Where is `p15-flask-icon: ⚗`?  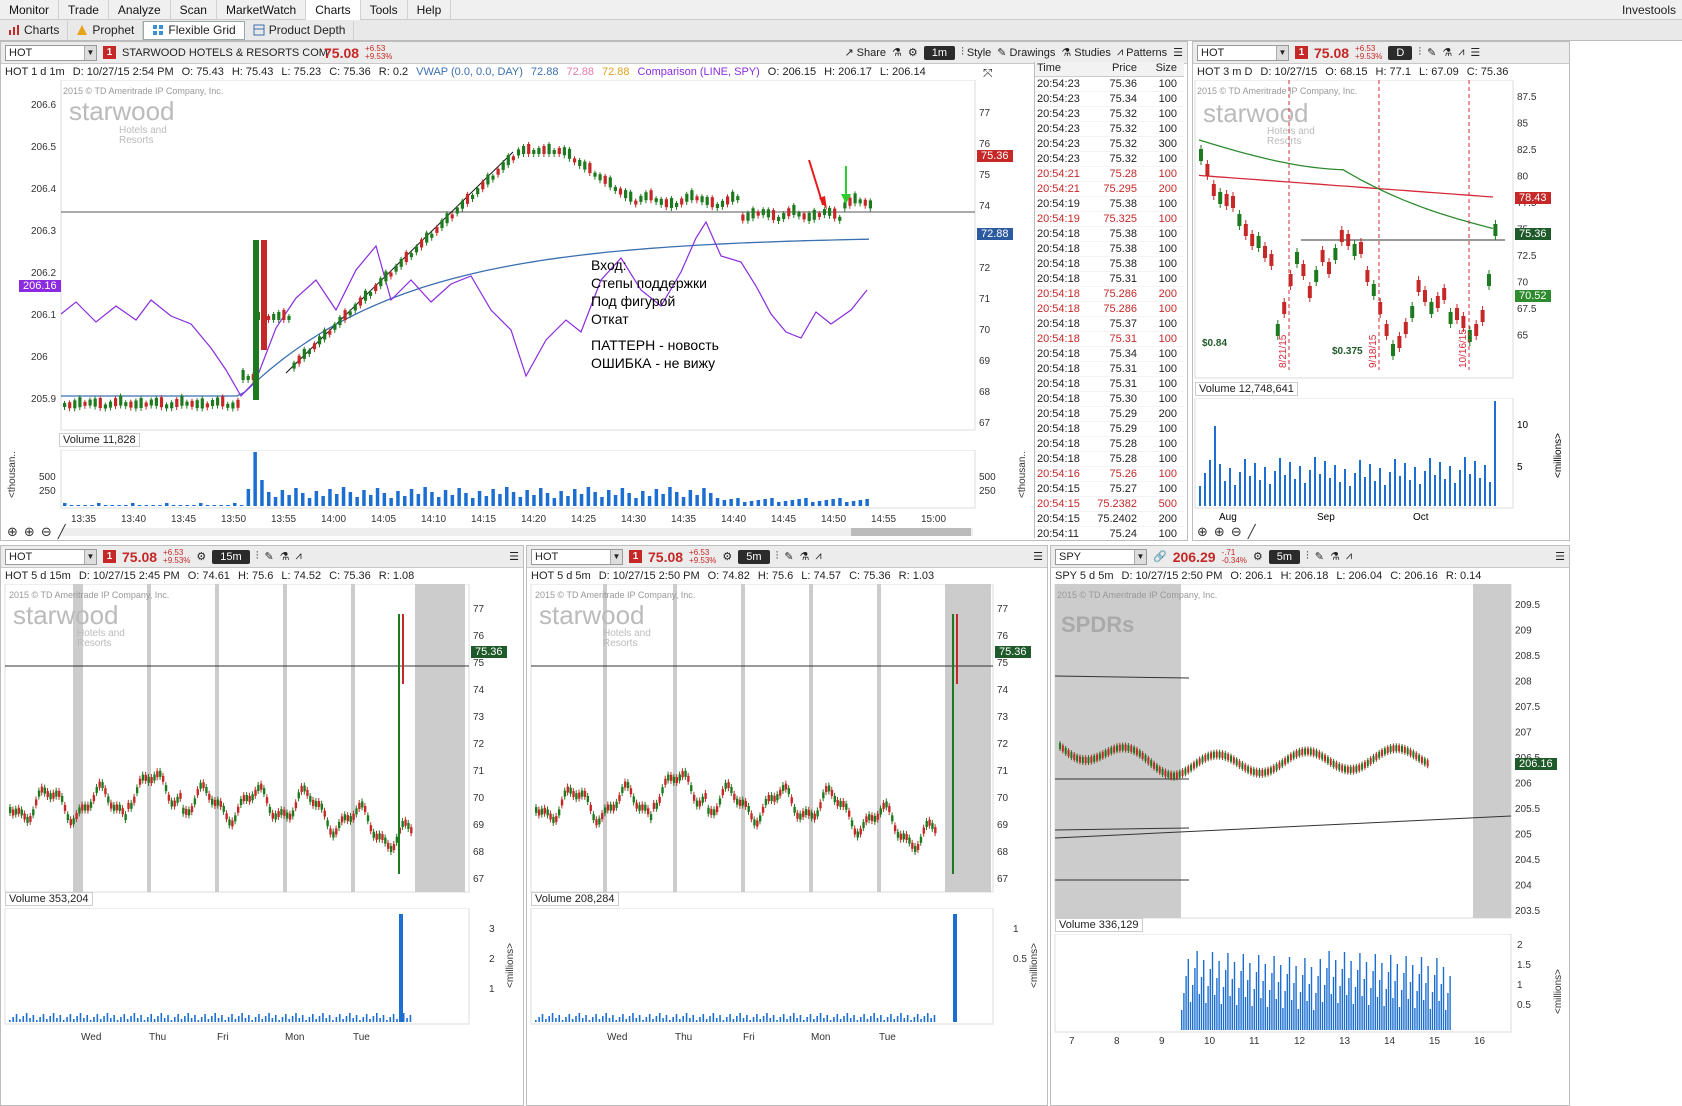
p15-flask-icon: ⚗ is located at coordinates (285, 556).